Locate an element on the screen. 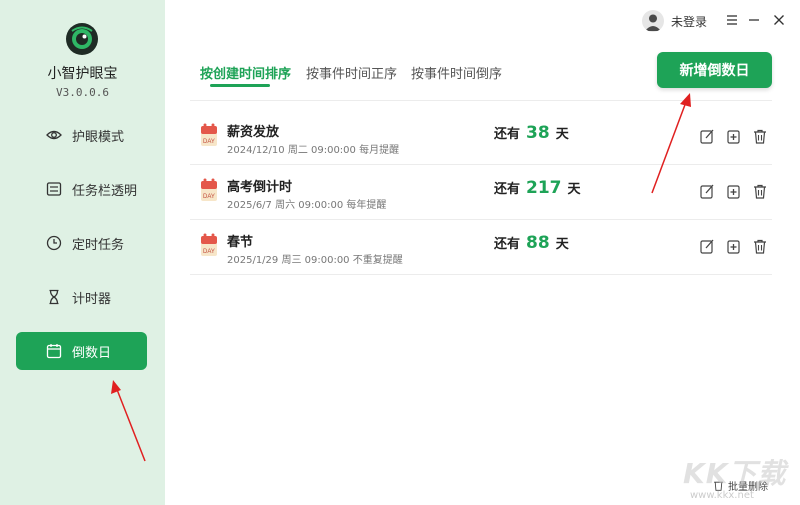 The width and height of the screenshot is (800, 505). sidebar-item-scheduled-task: 定时任务 is located at coordinates (81, 243).